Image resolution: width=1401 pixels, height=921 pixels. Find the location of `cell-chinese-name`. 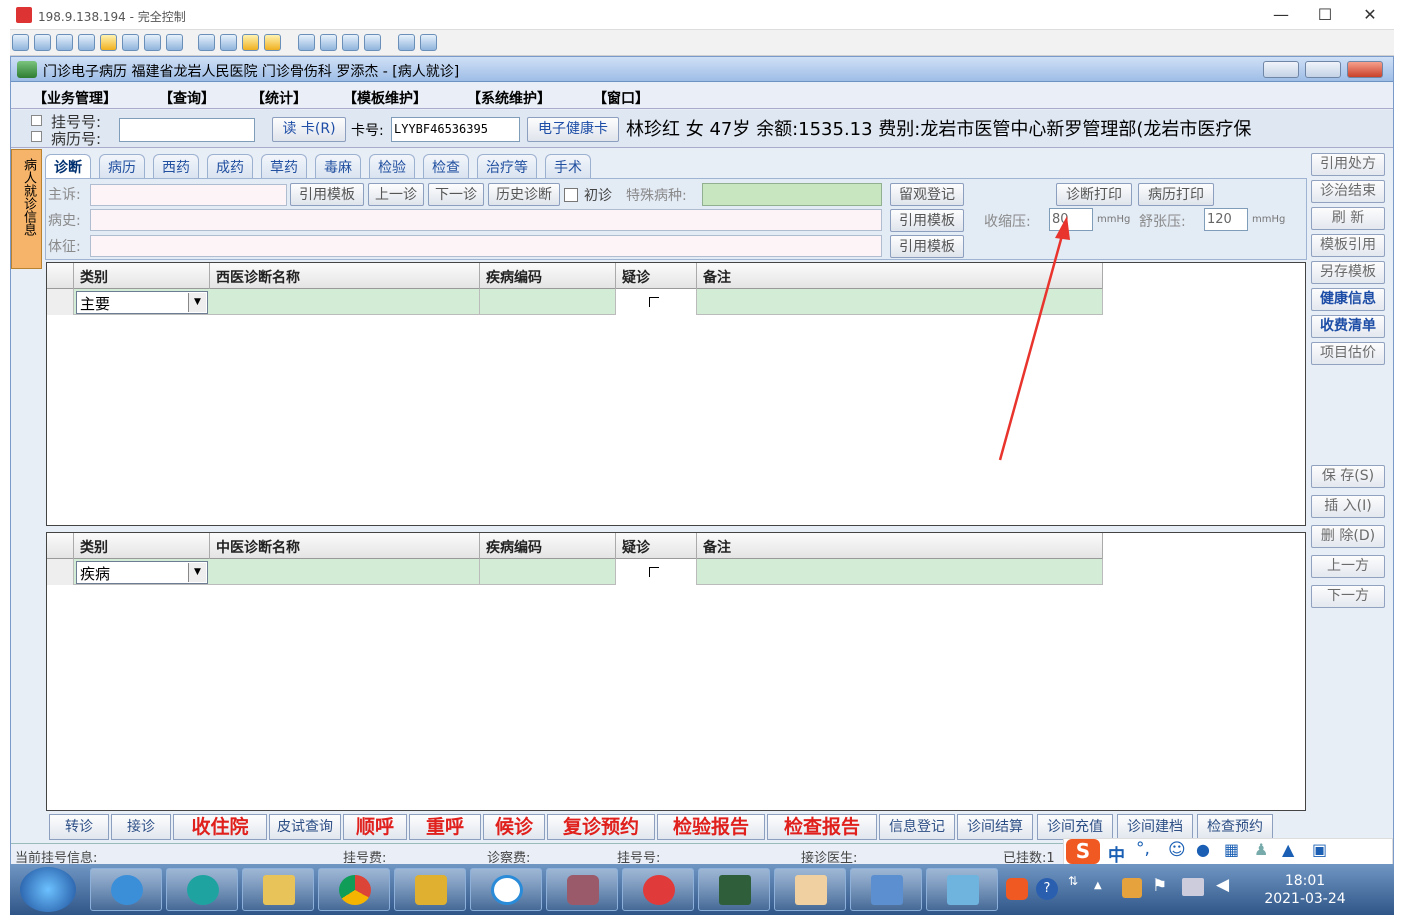

cell-chinese-name is located at coordinates (345, 572).